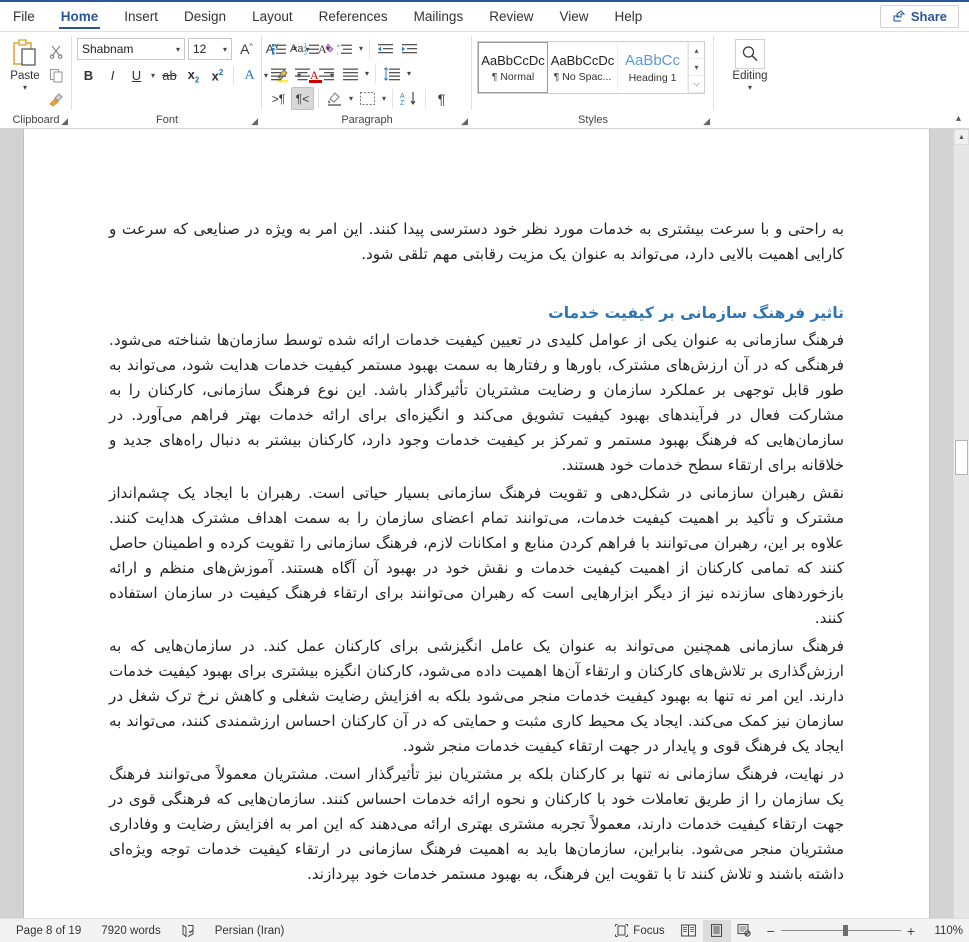 The height and width of the screenshot is (942, 969). Describe the element at coordinates (353, 18) in the screenshot. I see `tab-references: References` at that location.